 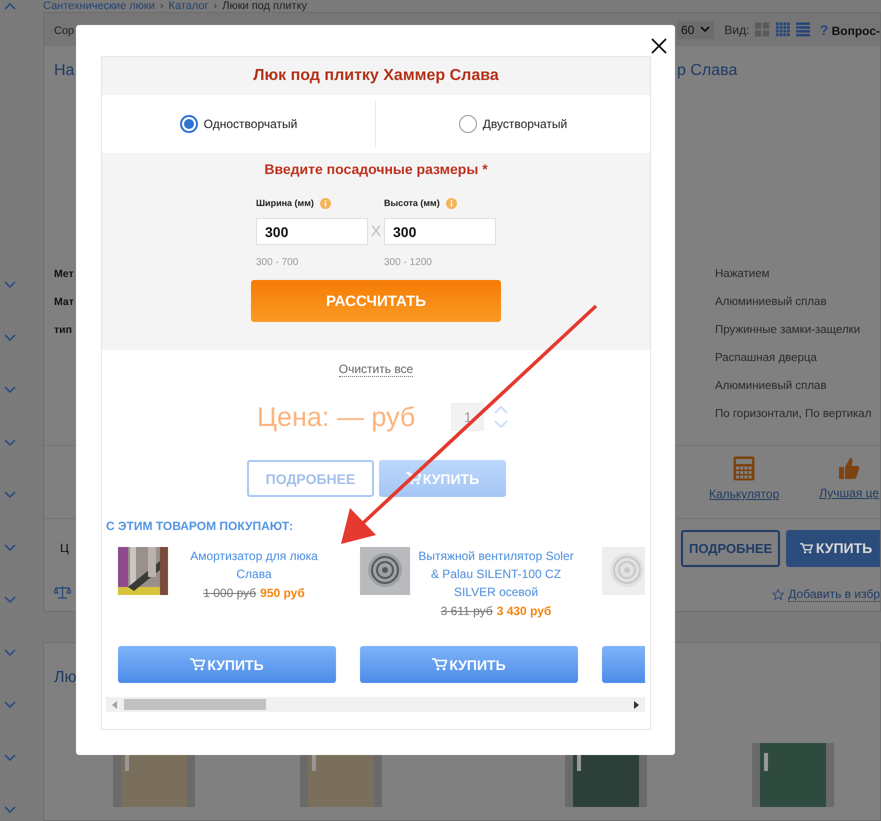 What do you see at coordinates (64, 70) in the screenshot?
I see `product-title: На` at bounding box center [64, 70].